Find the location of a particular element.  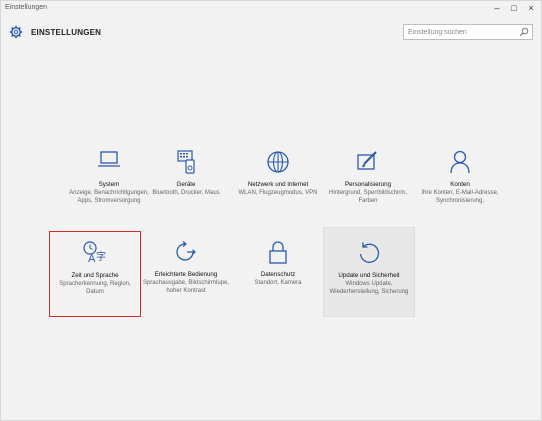

time-language-icon: A 字 is located at coordinates (95, 253).